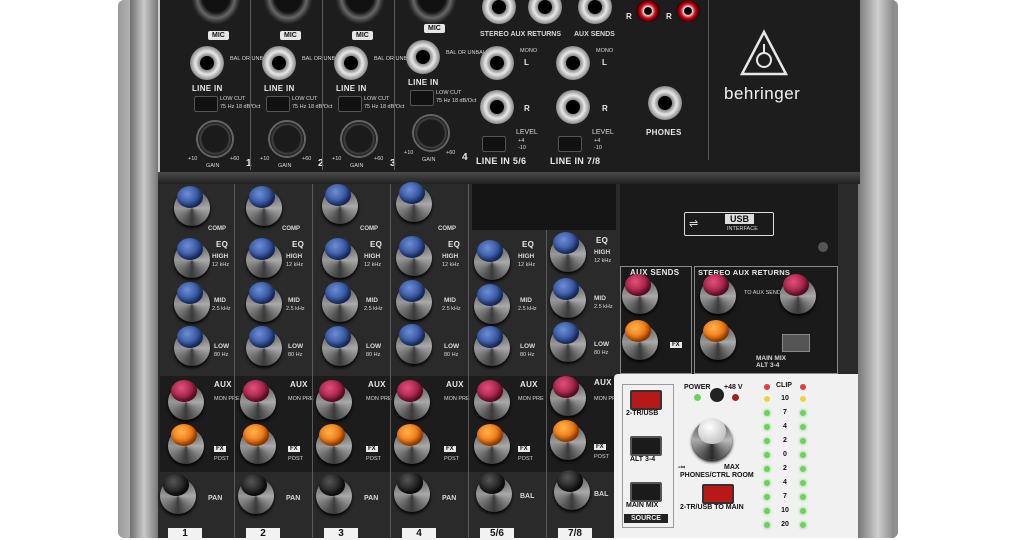 The image size is (1024, 540). I want to click on alt-34-label: ALT 3-4, so click(643, 459).